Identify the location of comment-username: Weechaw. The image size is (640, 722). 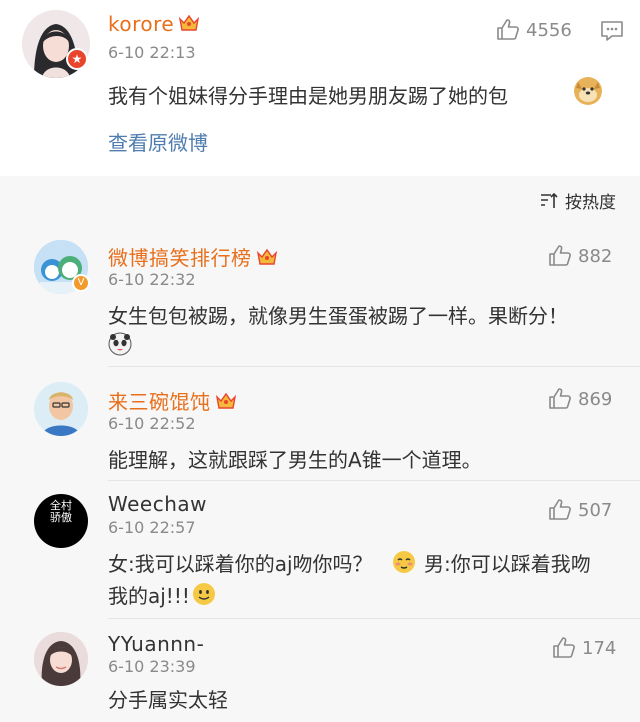
(157, 504).